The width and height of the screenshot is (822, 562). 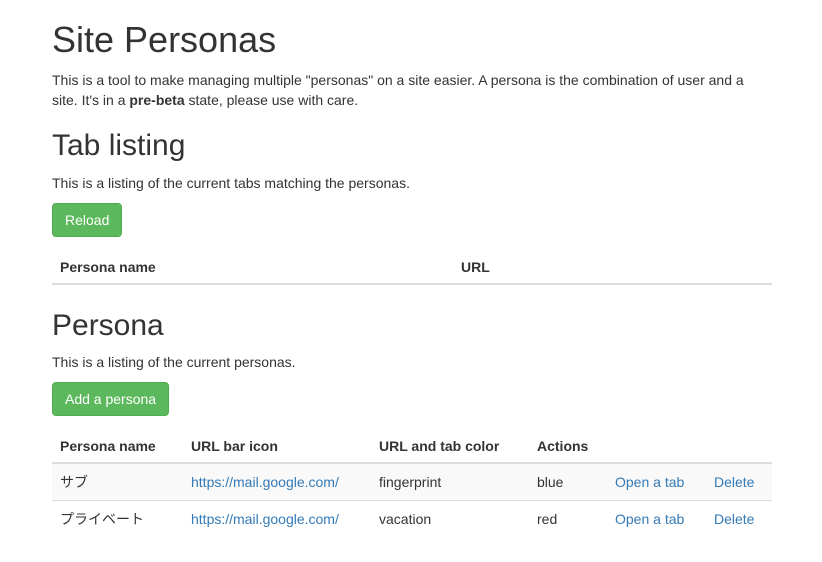 I want to click on persona-name-cell: サブ, so click(x=117, y=481).